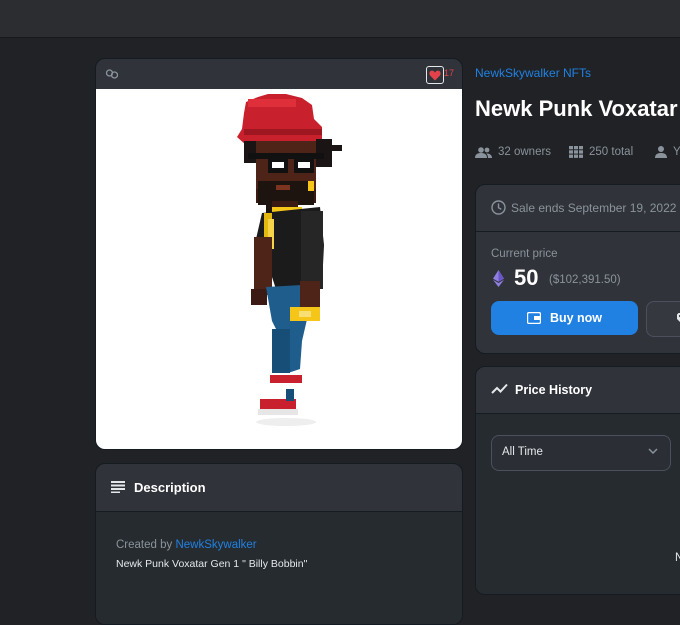 This screenshot has height=625, width=680. I want to click on time-filter-select: All Time, so click(581, 453).